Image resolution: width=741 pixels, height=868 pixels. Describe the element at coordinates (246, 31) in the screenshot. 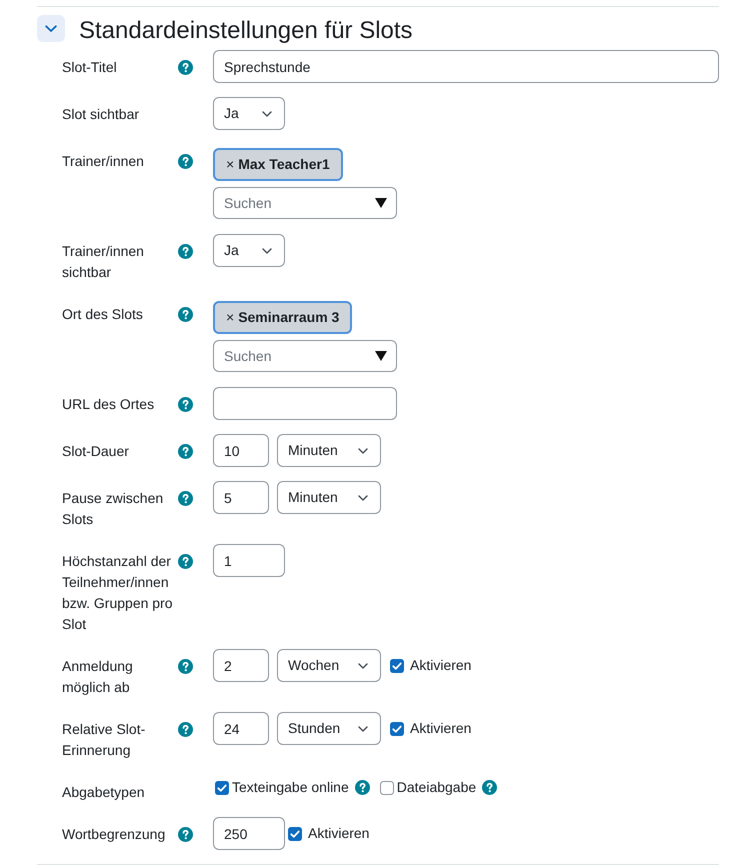

I see `section-title: Standardeinstellungen für Slots` at that location.